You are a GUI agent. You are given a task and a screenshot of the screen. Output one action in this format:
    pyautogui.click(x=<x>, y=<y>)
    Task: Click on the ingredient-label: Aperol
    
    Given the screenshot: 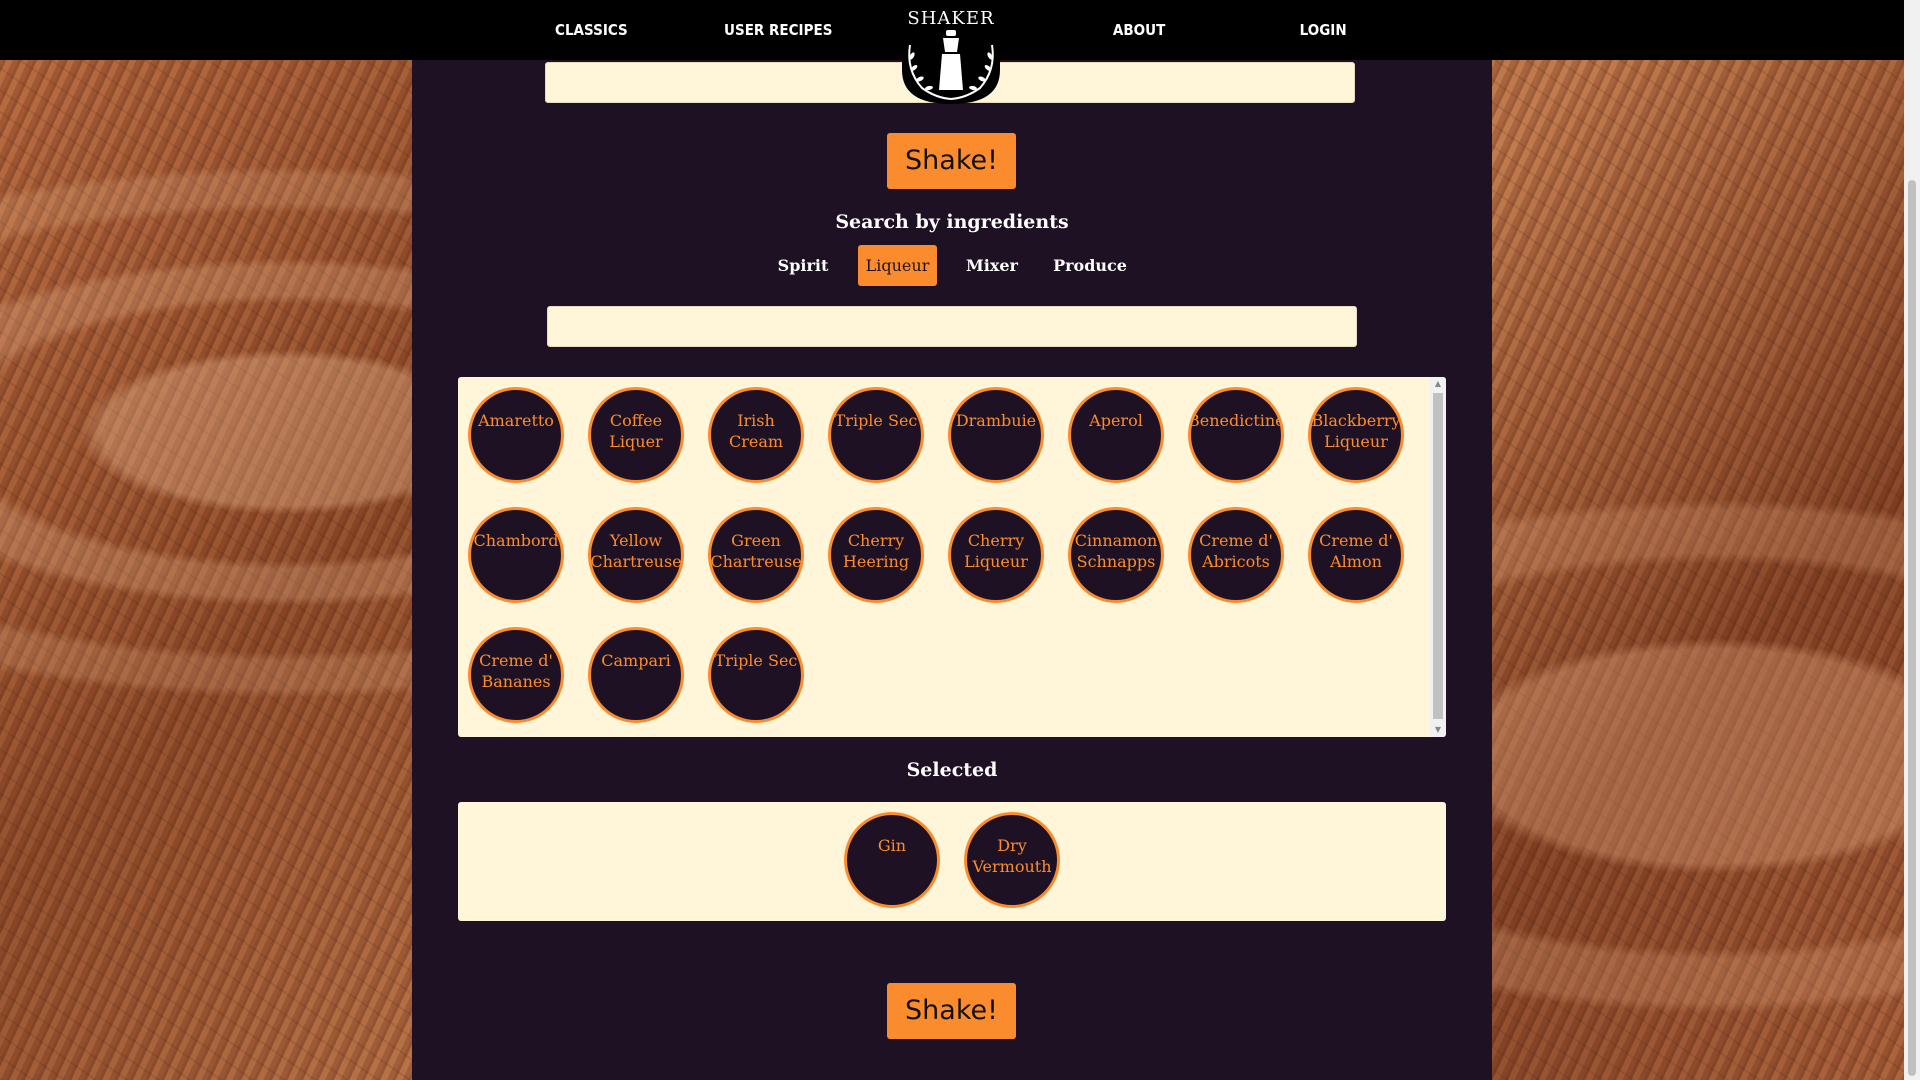 What is the action you would take?
    pyautogui.click(x=1116, y=420)
    